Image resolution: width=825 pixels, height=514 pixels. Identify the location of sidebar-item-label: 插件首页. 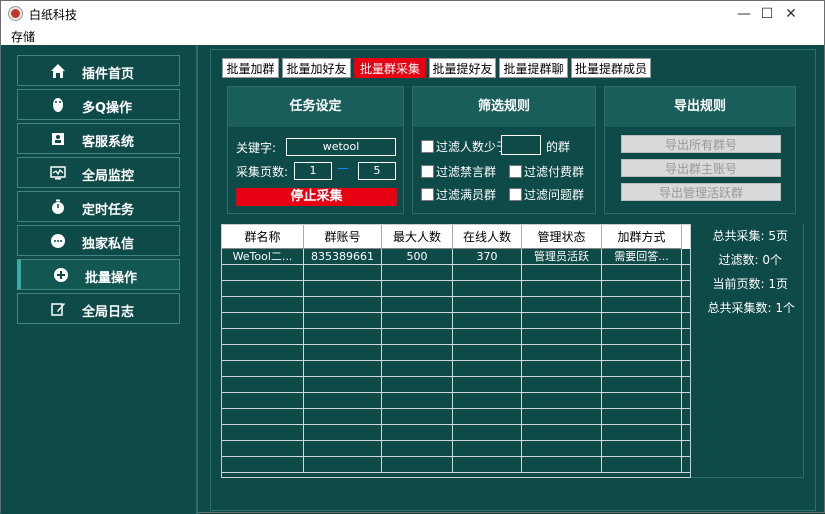
(108, 74).